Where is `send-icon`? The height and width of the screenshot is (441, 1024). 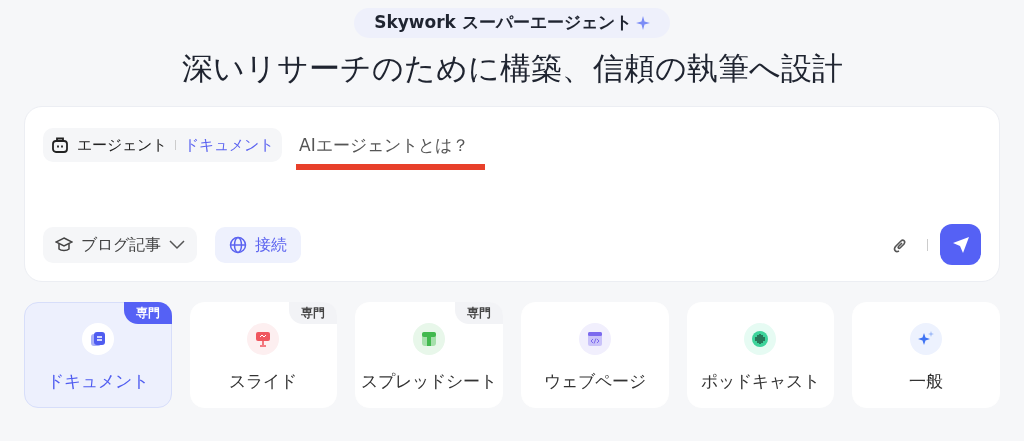 send-icon is located at coordinates (960, 244).